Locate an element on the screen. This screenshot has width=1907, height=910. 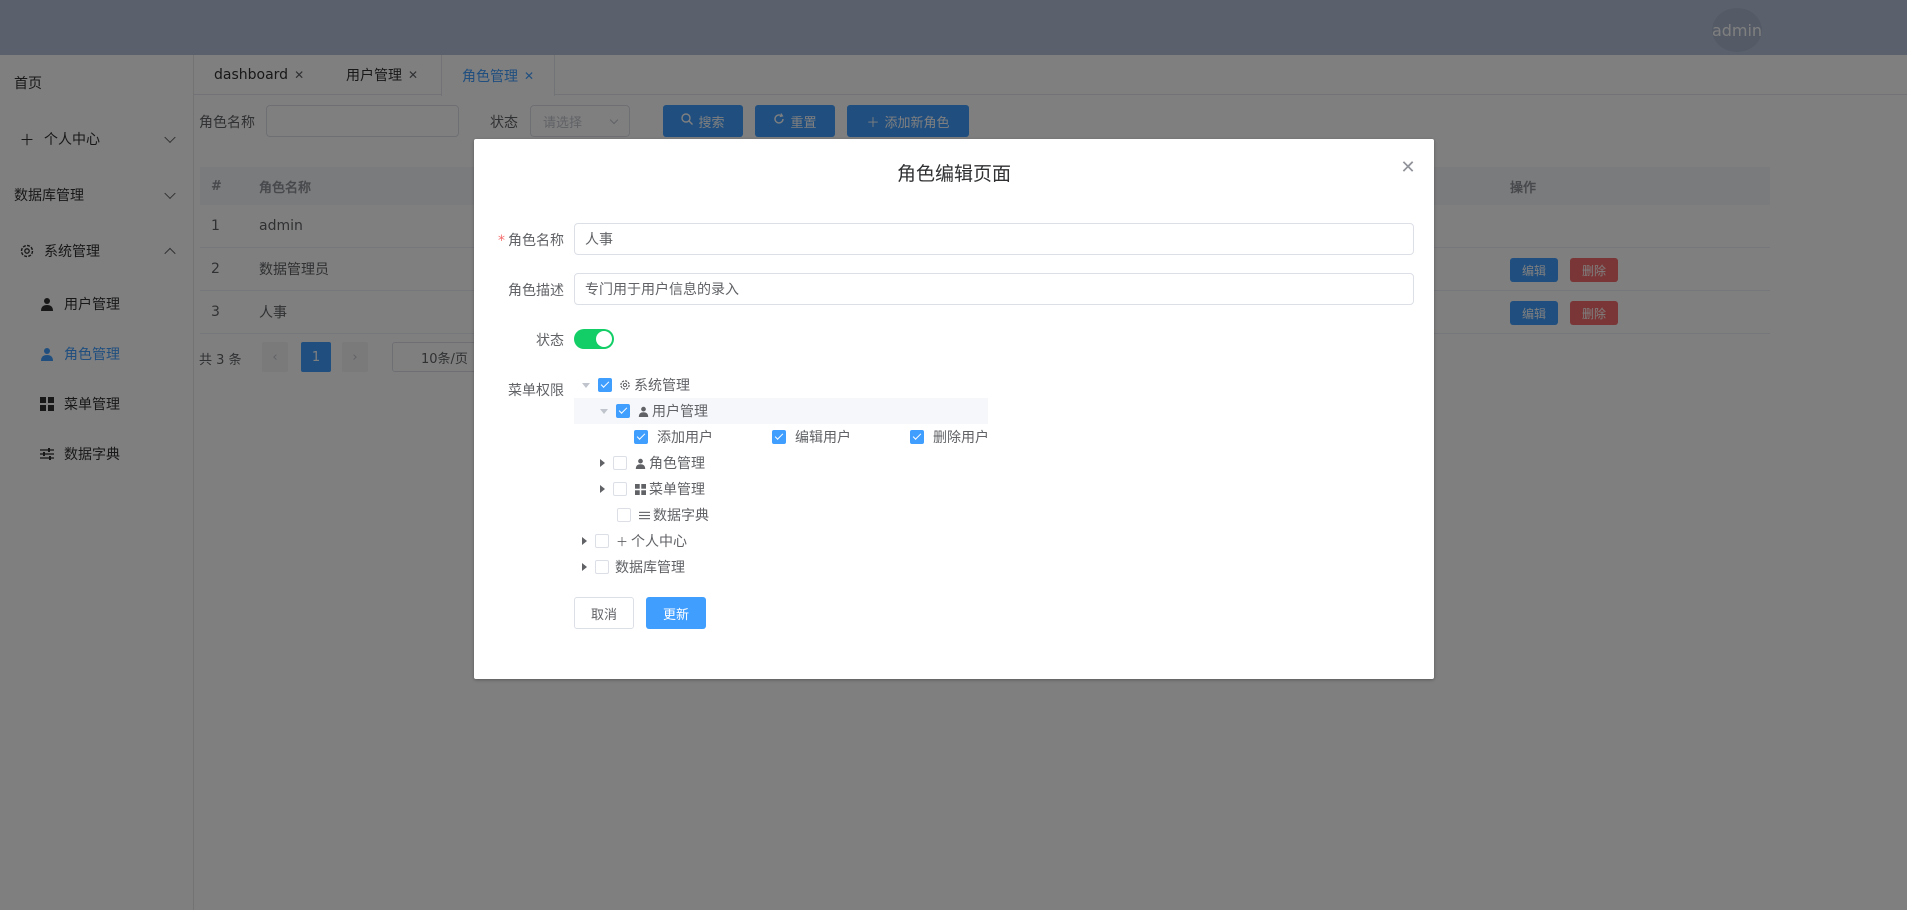
tree-node-edit-user: 编辑用户 is located at coordinates (811, 437).